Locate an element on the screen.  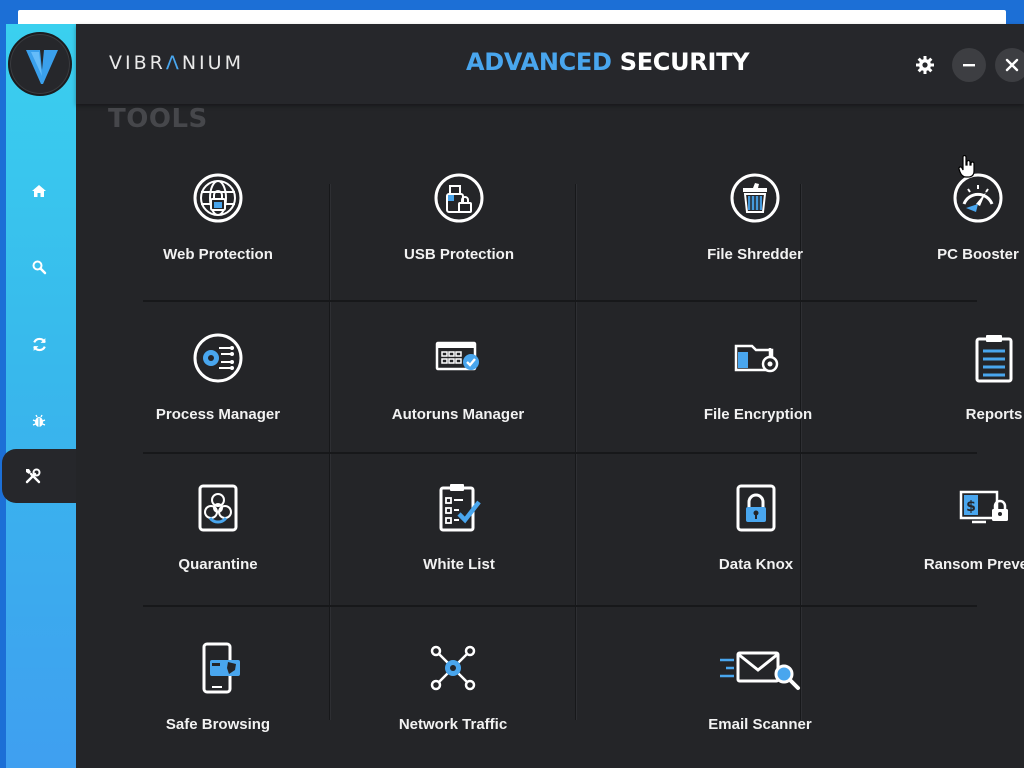
tool-label: Data Knox is located at coordinates (756, 564).